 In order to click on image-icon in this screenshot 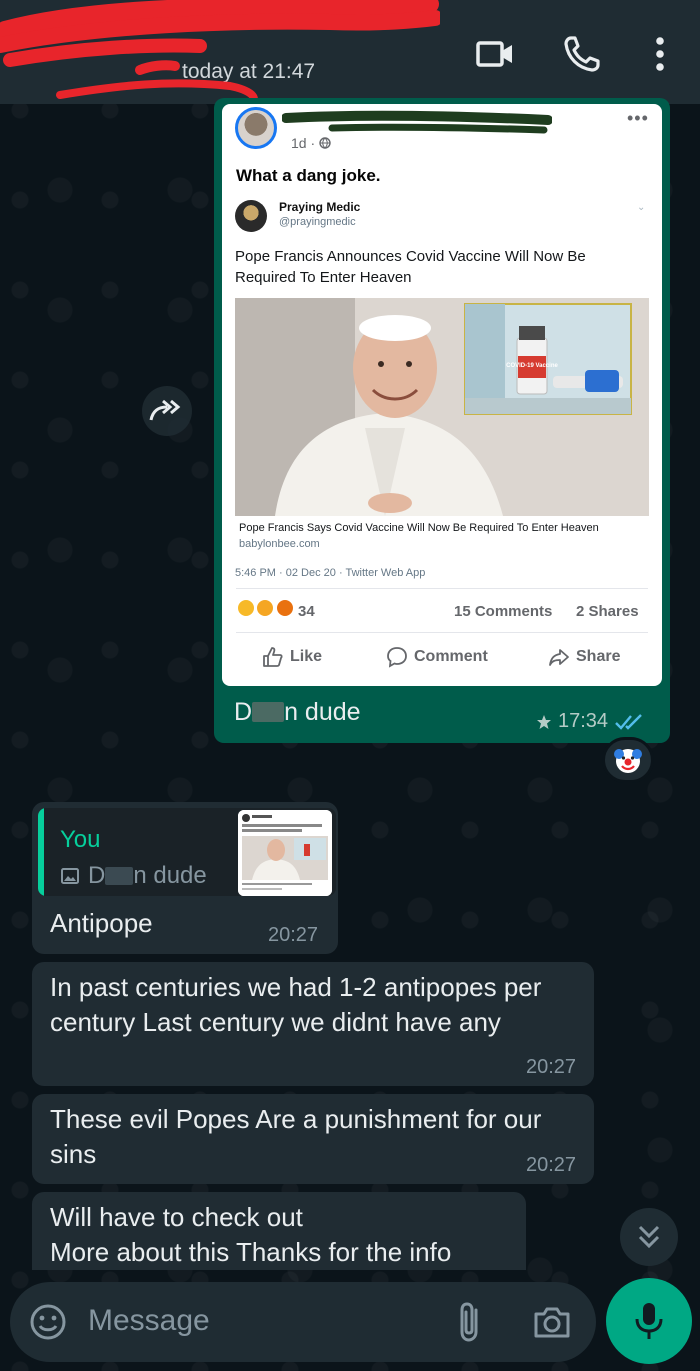, I will do `click(70, 876)`.